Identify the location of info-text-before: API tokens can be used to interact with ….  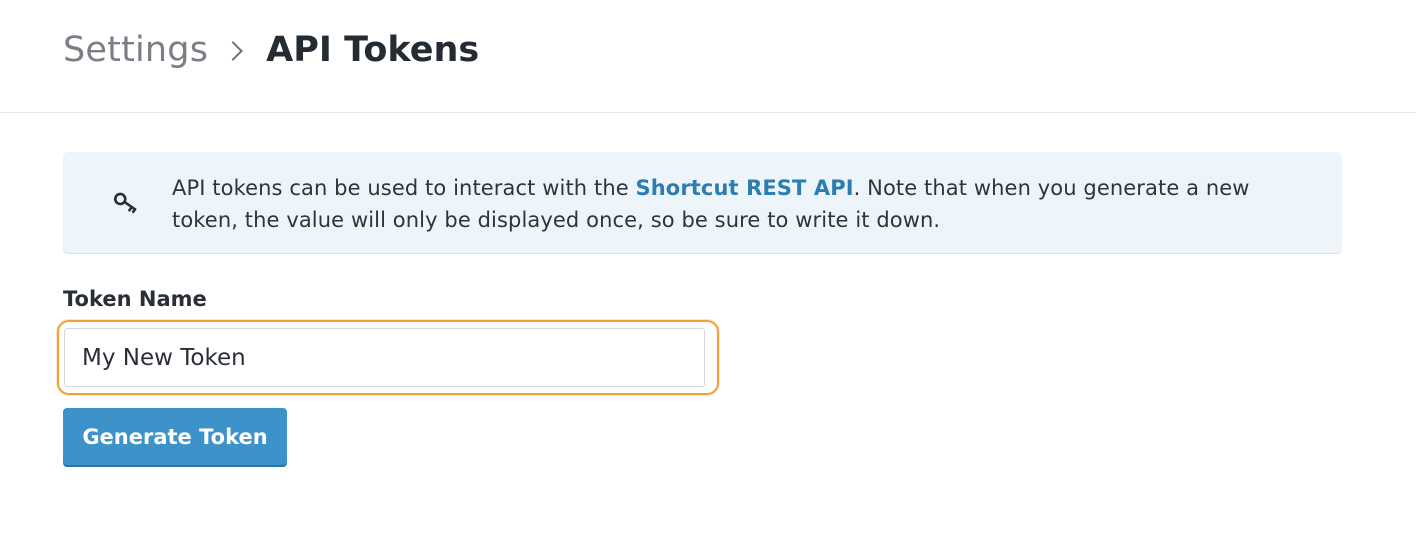
(404, 188).